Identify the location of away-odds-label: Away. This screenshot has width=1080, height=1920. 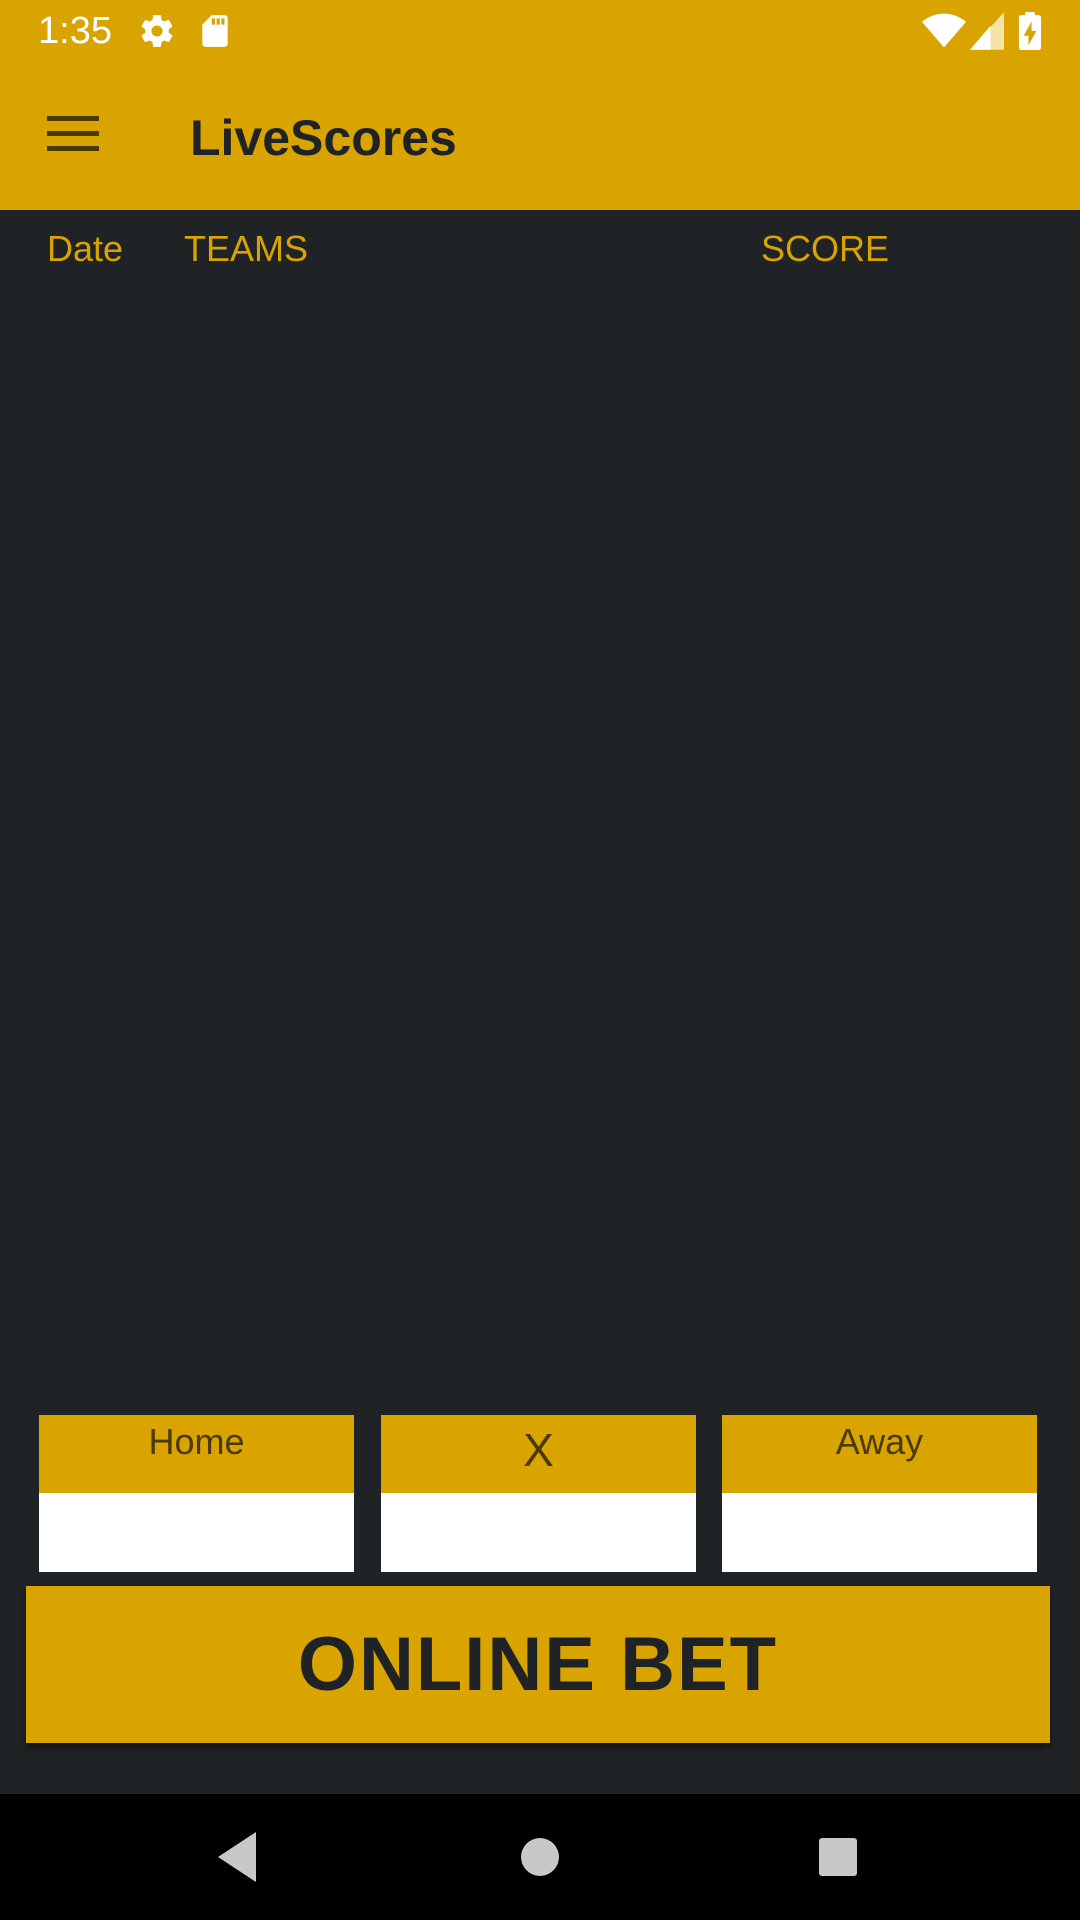
(879, 1454).